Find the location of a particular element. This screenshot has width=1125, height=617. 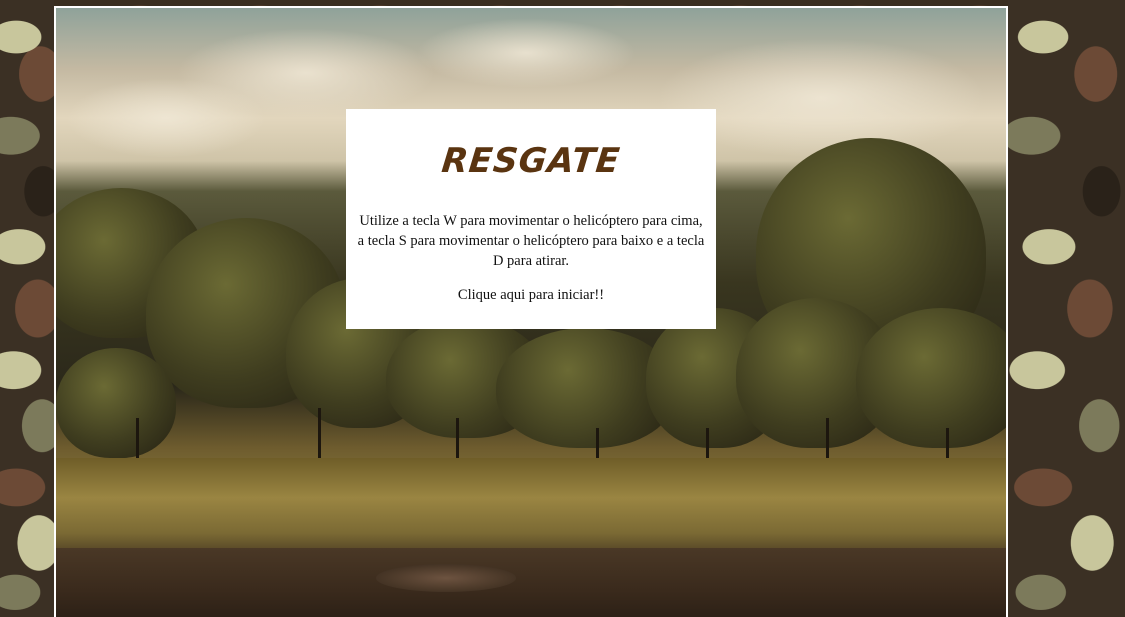

game-title: RESGATE is located at coordinates (531, 161).